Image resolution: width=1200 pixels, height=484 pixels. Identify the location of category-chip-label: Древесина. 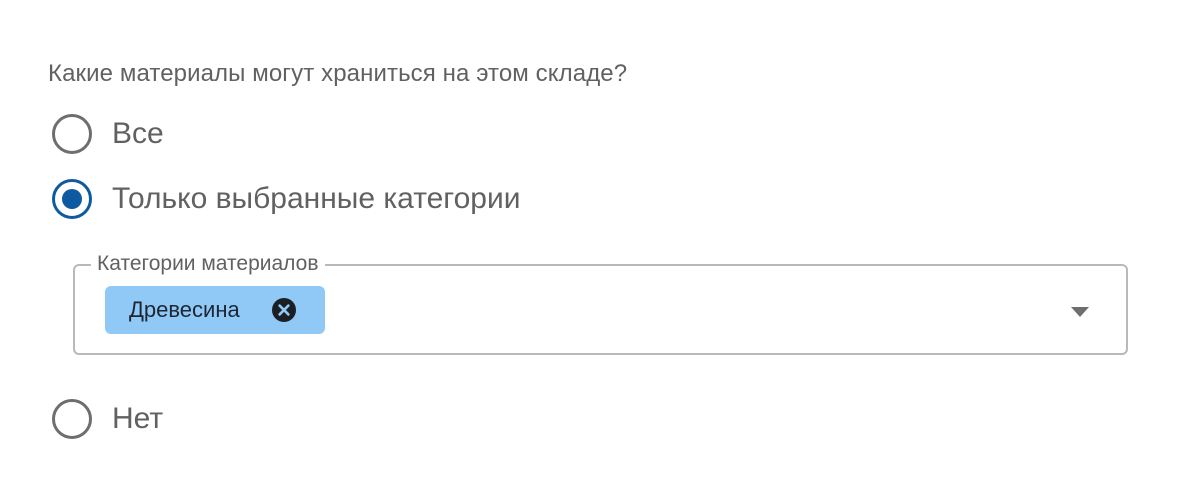
(184, 309).